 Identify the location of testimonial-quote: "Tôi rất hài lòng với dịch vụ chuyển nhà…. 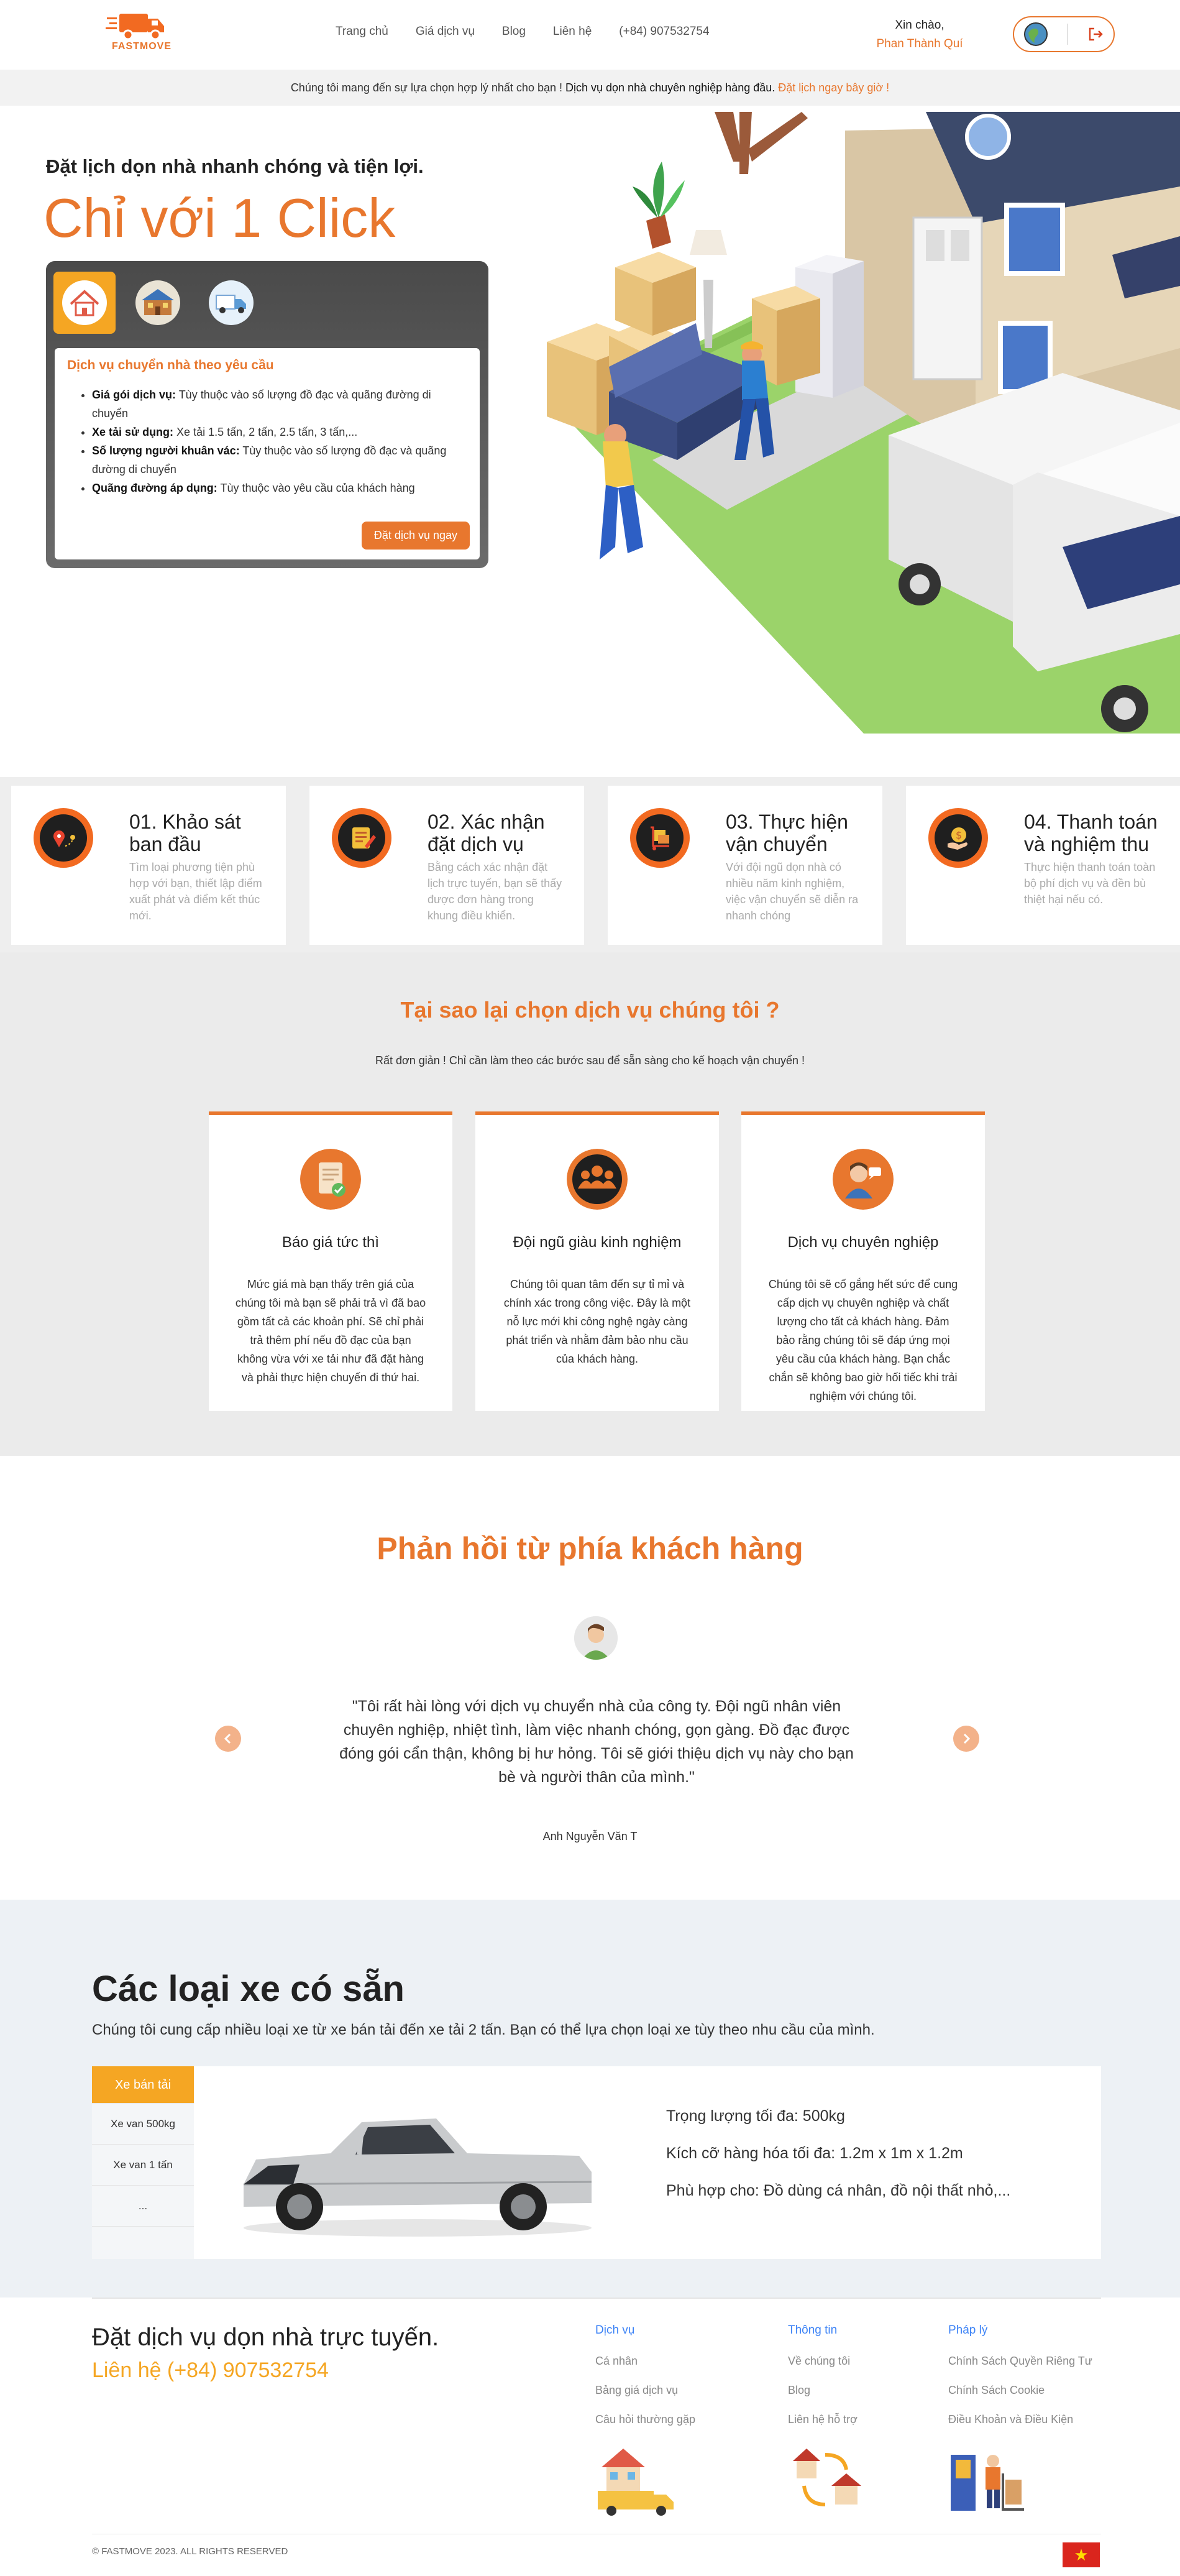
(596, 1742).